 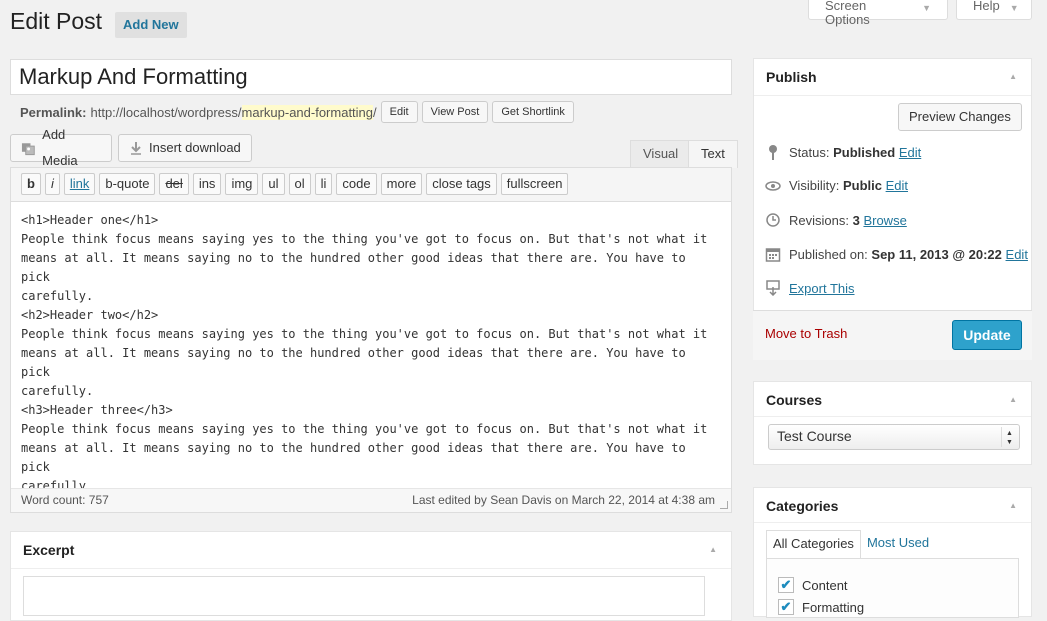 I want to click on publish-title: Publish, so click(x=791, y=77).